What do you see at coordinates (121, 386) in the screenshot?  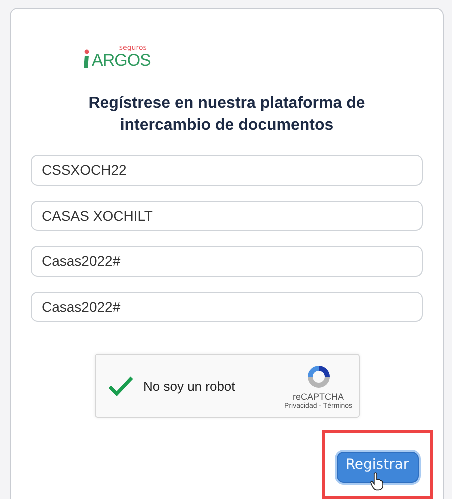 I see `checkmark-icon` at bounding box center [121, 386].